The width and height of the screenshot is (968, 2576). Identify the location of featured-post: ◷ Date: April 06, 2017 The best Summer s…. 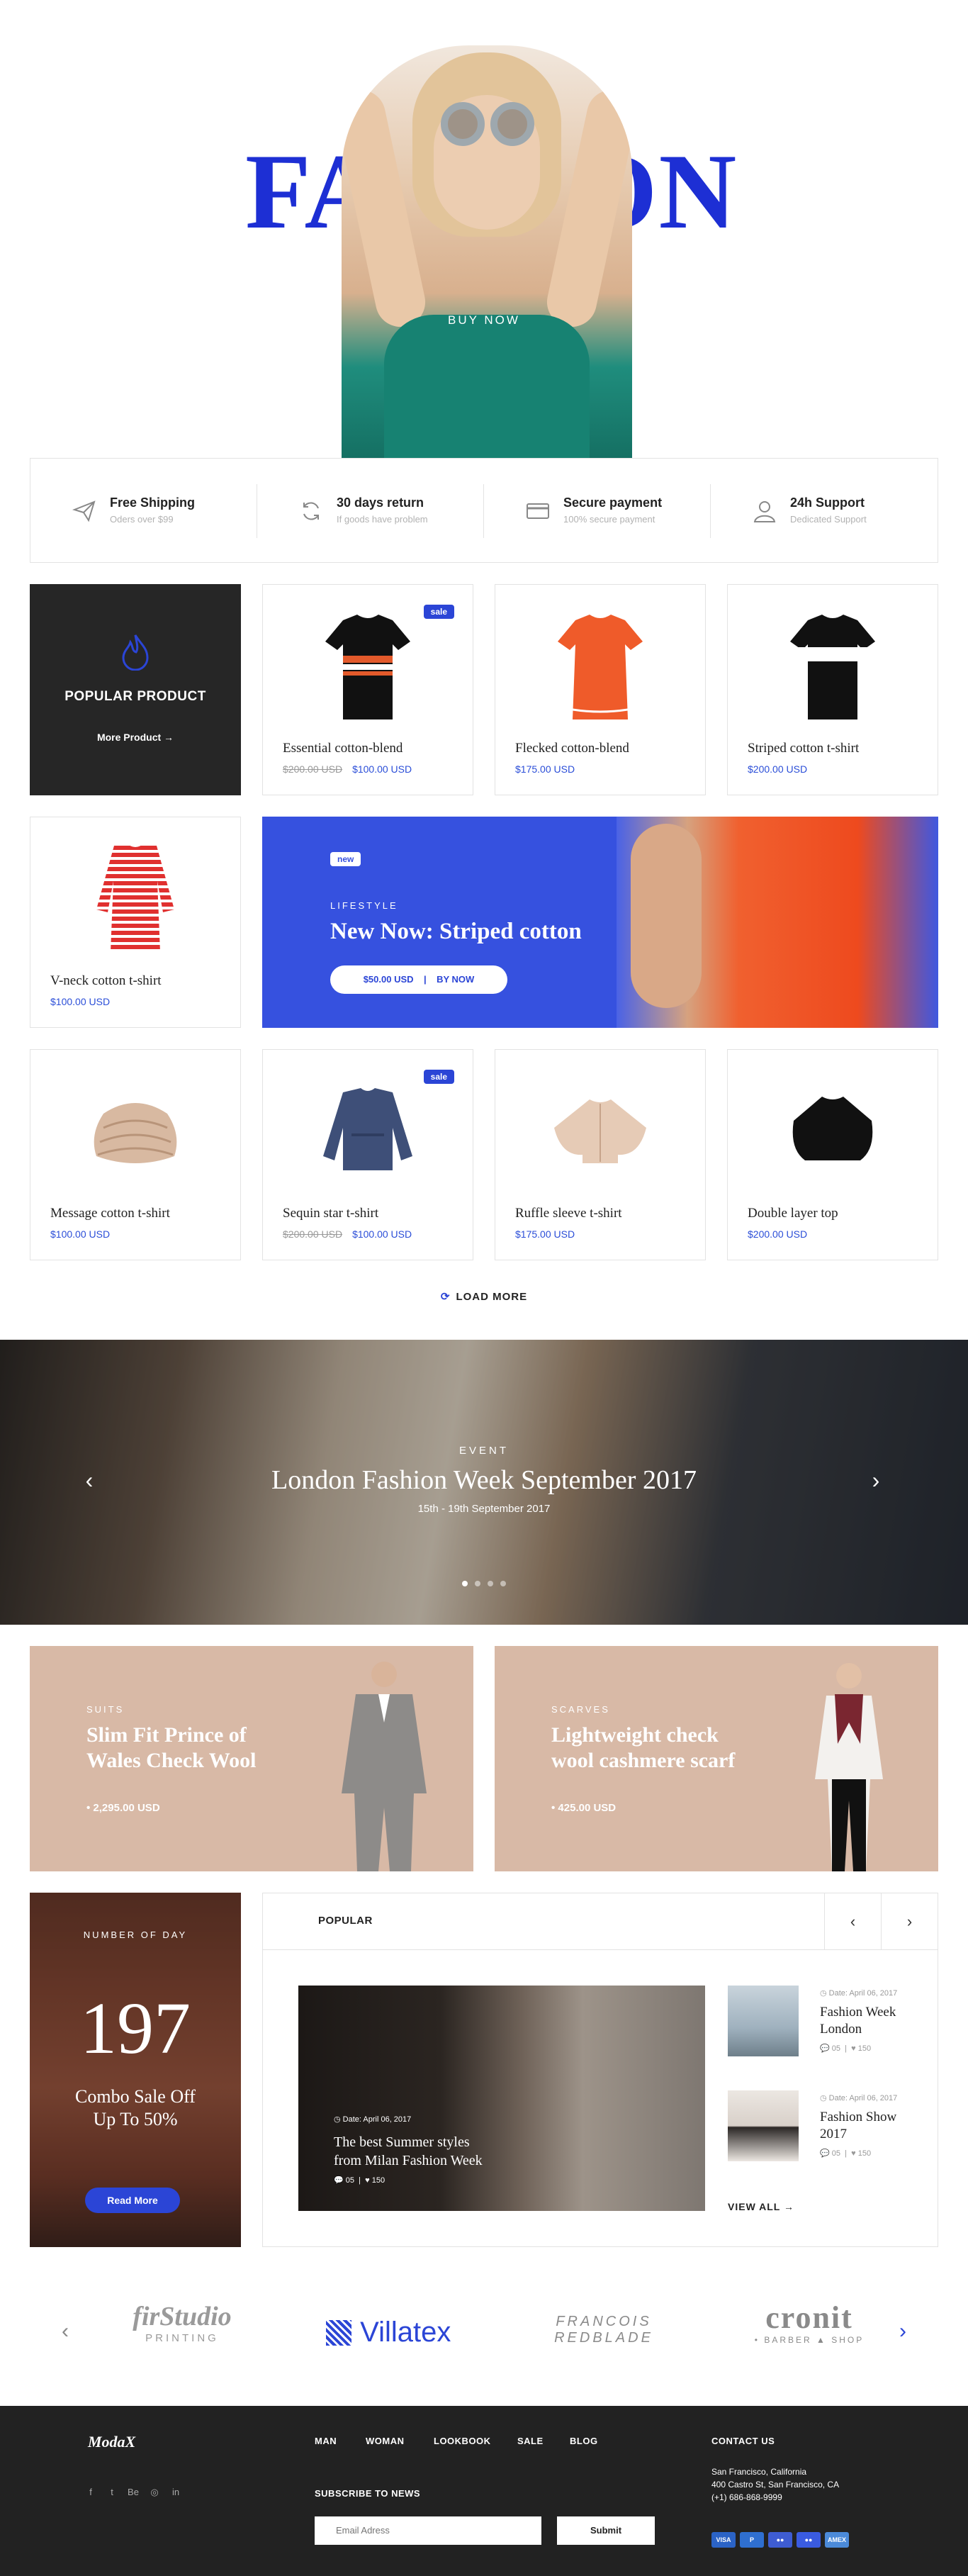
(501, 2099).